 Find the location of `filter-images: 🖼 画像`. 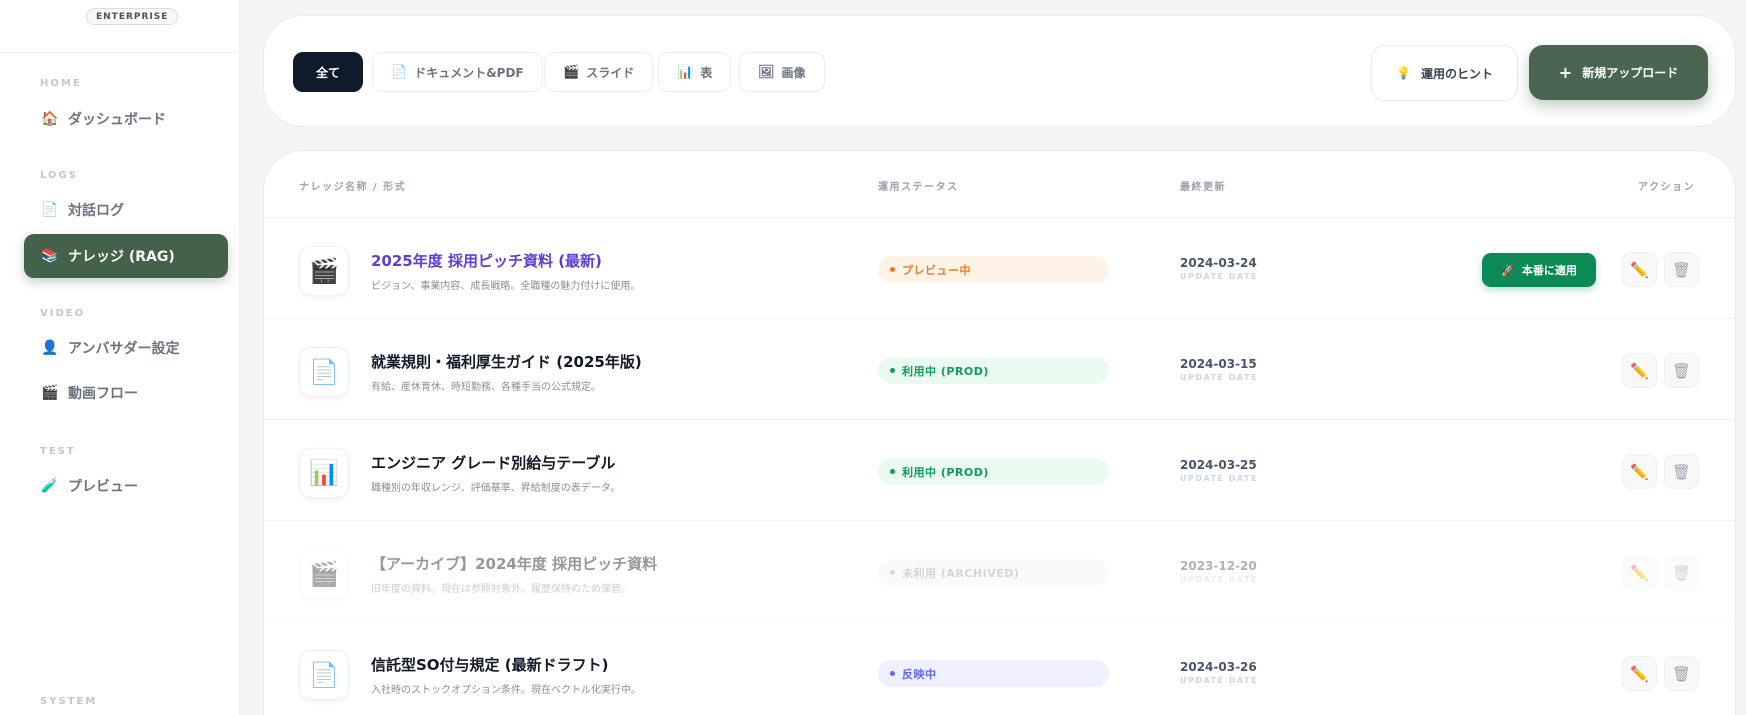

filter-images: 🖼 画像 is located at coordinates (782, 72).